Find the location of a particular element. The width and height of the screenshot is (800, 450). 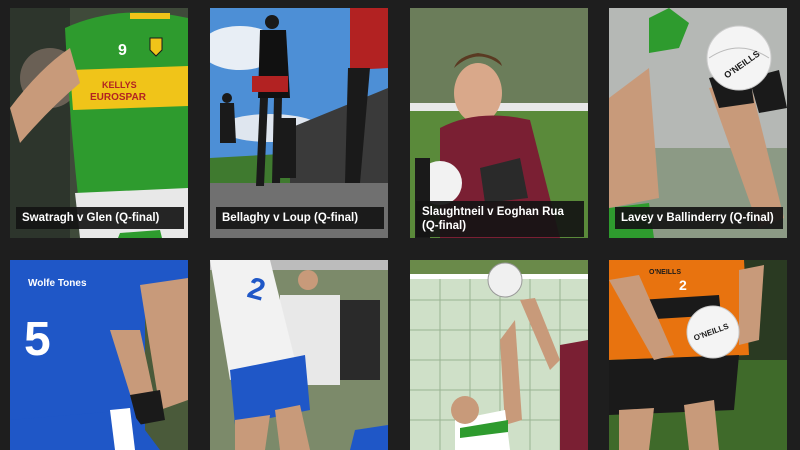

sponsor-text-line2: EUROSPAR is located at coordinates (118, 97).